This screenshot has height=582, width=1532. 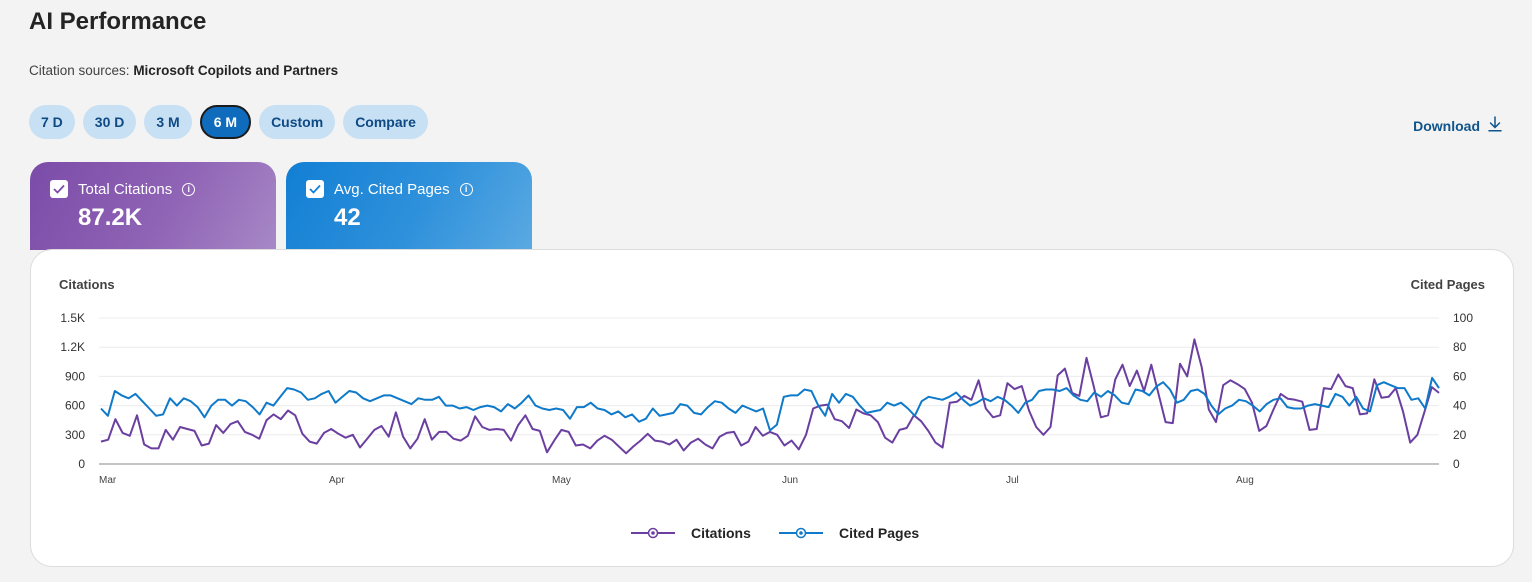 I want to click on legend-cited-pages-label: Cited Pages, so click(x=879, y=533).